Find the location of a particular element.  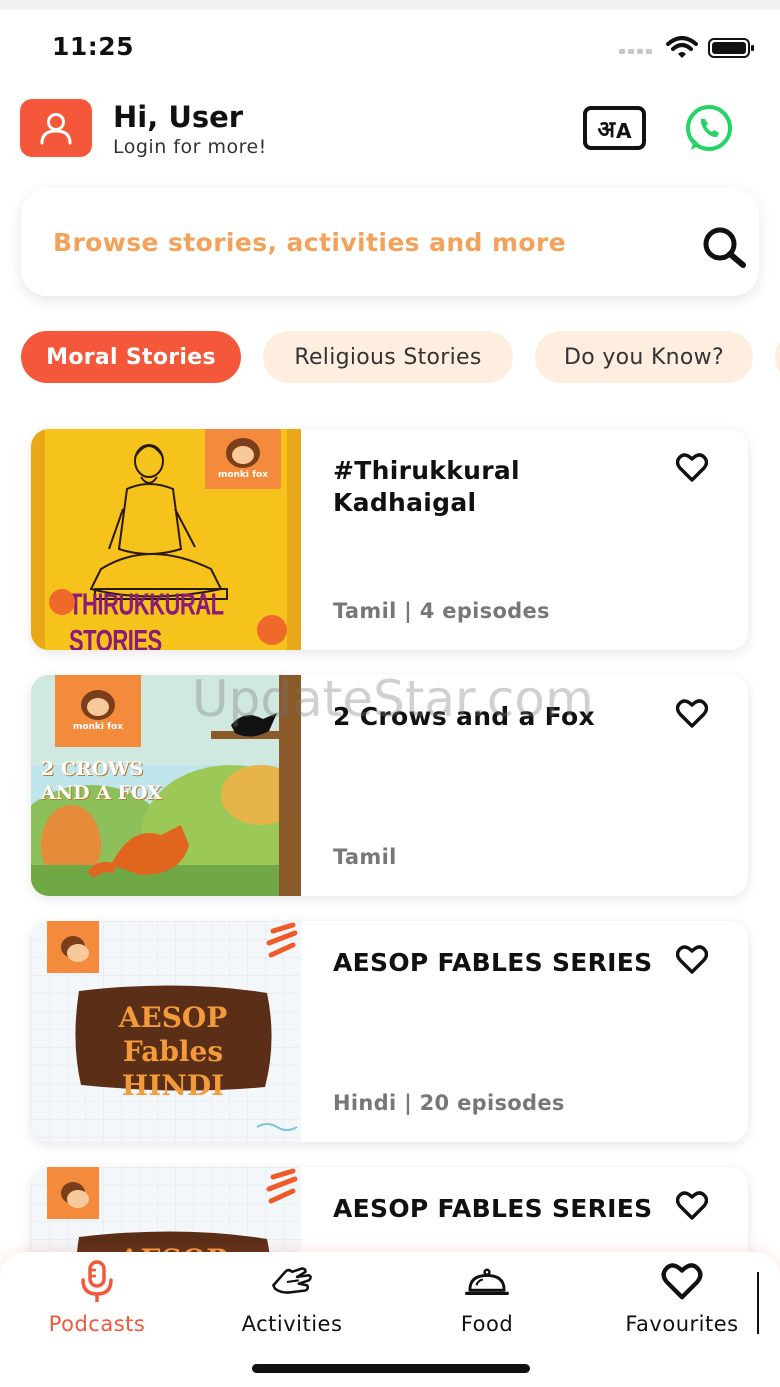

story-cover-image: AESOP Fables HINDI is located at coordinates (166, 1031).